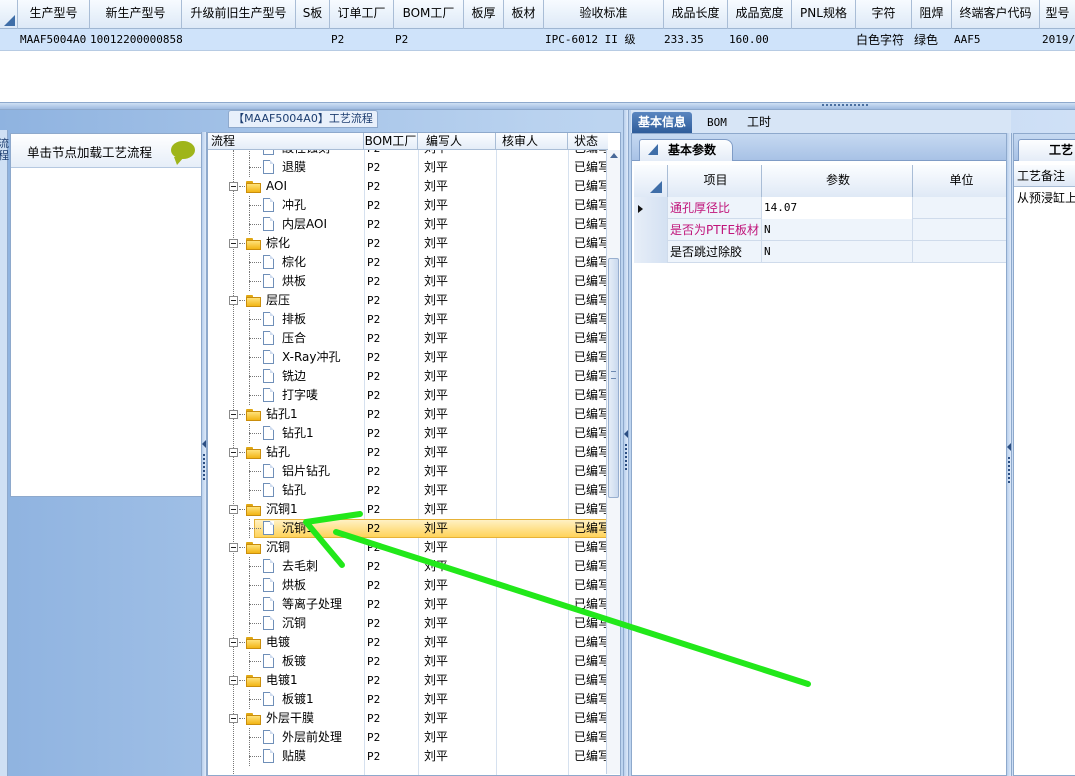 The image size is (1075, 776). Describe the element at coordinates (408, 167) in the screenshot. I see `tree-leaf-node: 退膜 P2 刘平 已编写` at that location.